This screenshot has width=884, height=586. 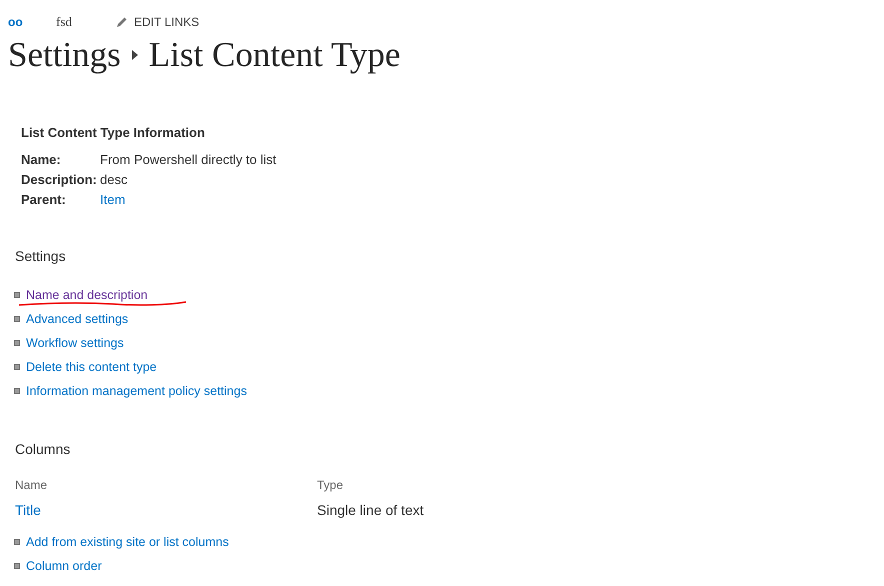 What do you see at coordinates (43, 449) in the screenshot?
I see `section-heading: Columns` at bounding box center [43, 449].